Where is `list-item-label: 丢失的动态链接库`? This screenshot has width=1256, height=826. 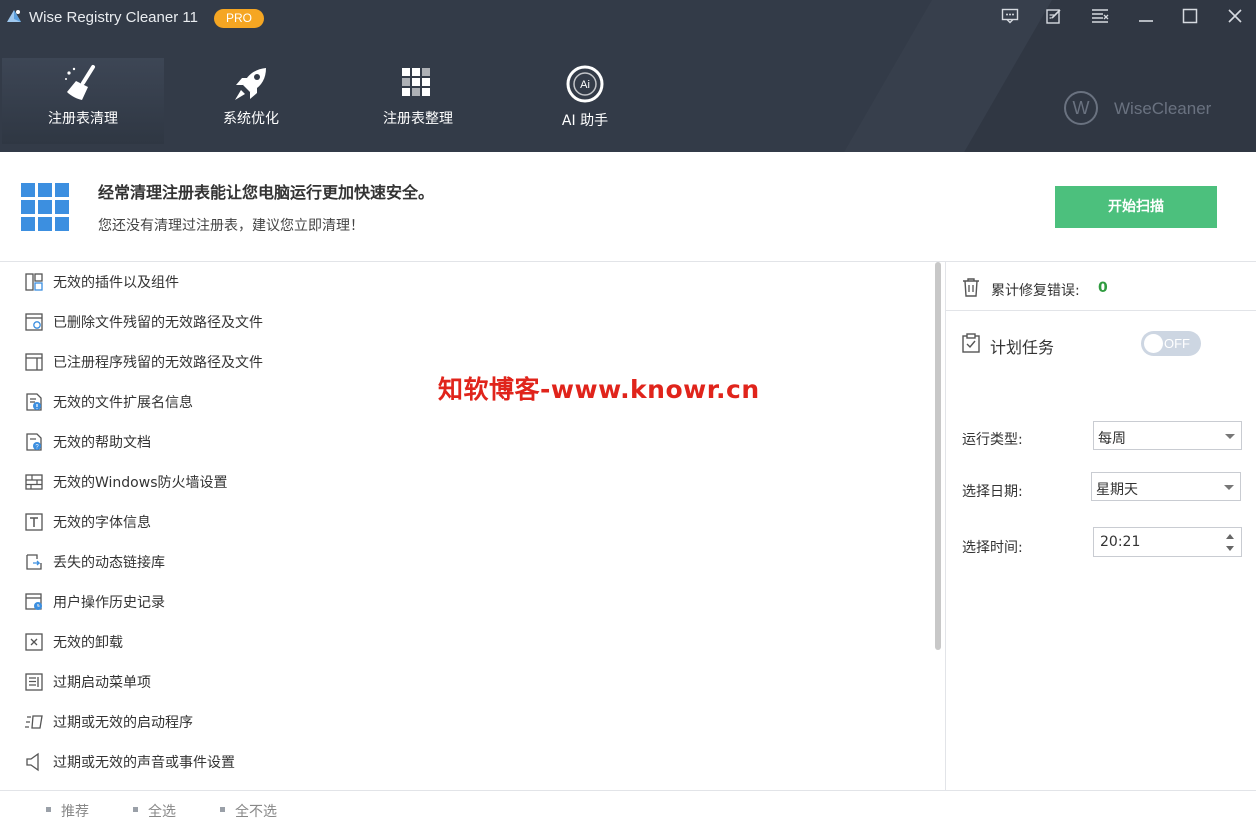
list-item-label: 丢失的动态链接库 is located at coordinates (109, 563).